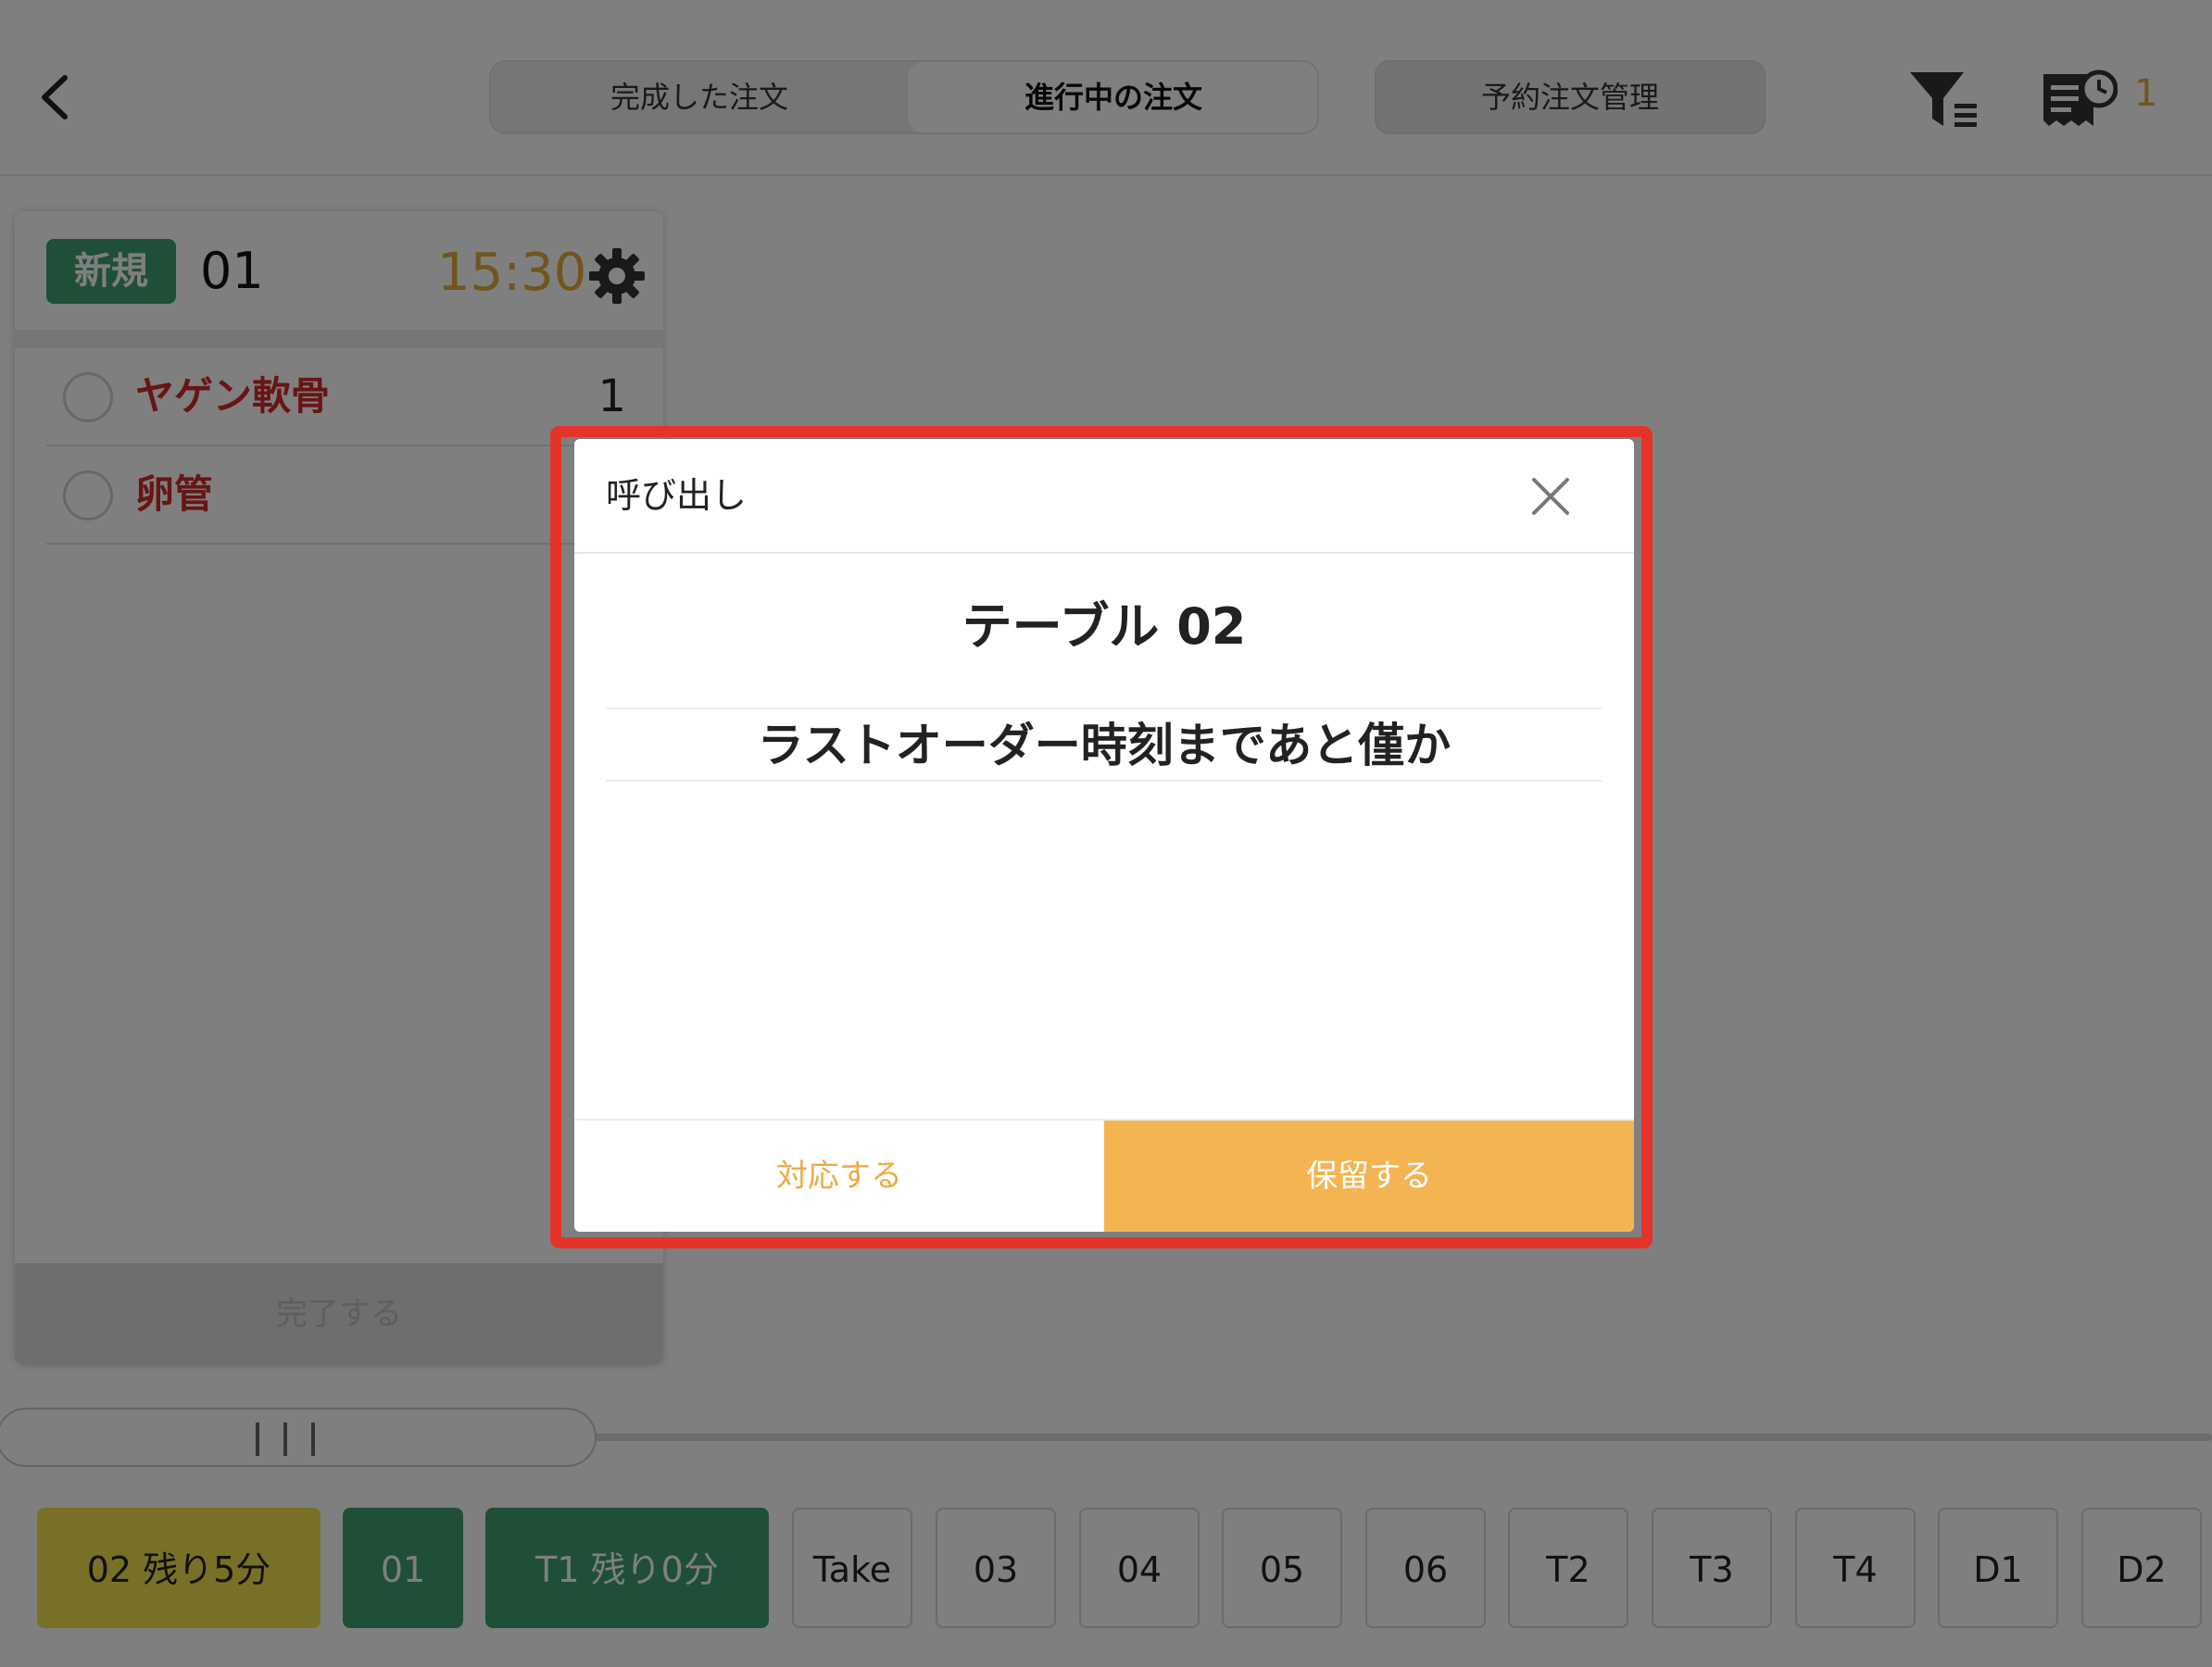 This screenshot has height=1667, width=2212. Describe the element at coordinates (1550, 496) in the screenshot. I see `close-icon` at that location.